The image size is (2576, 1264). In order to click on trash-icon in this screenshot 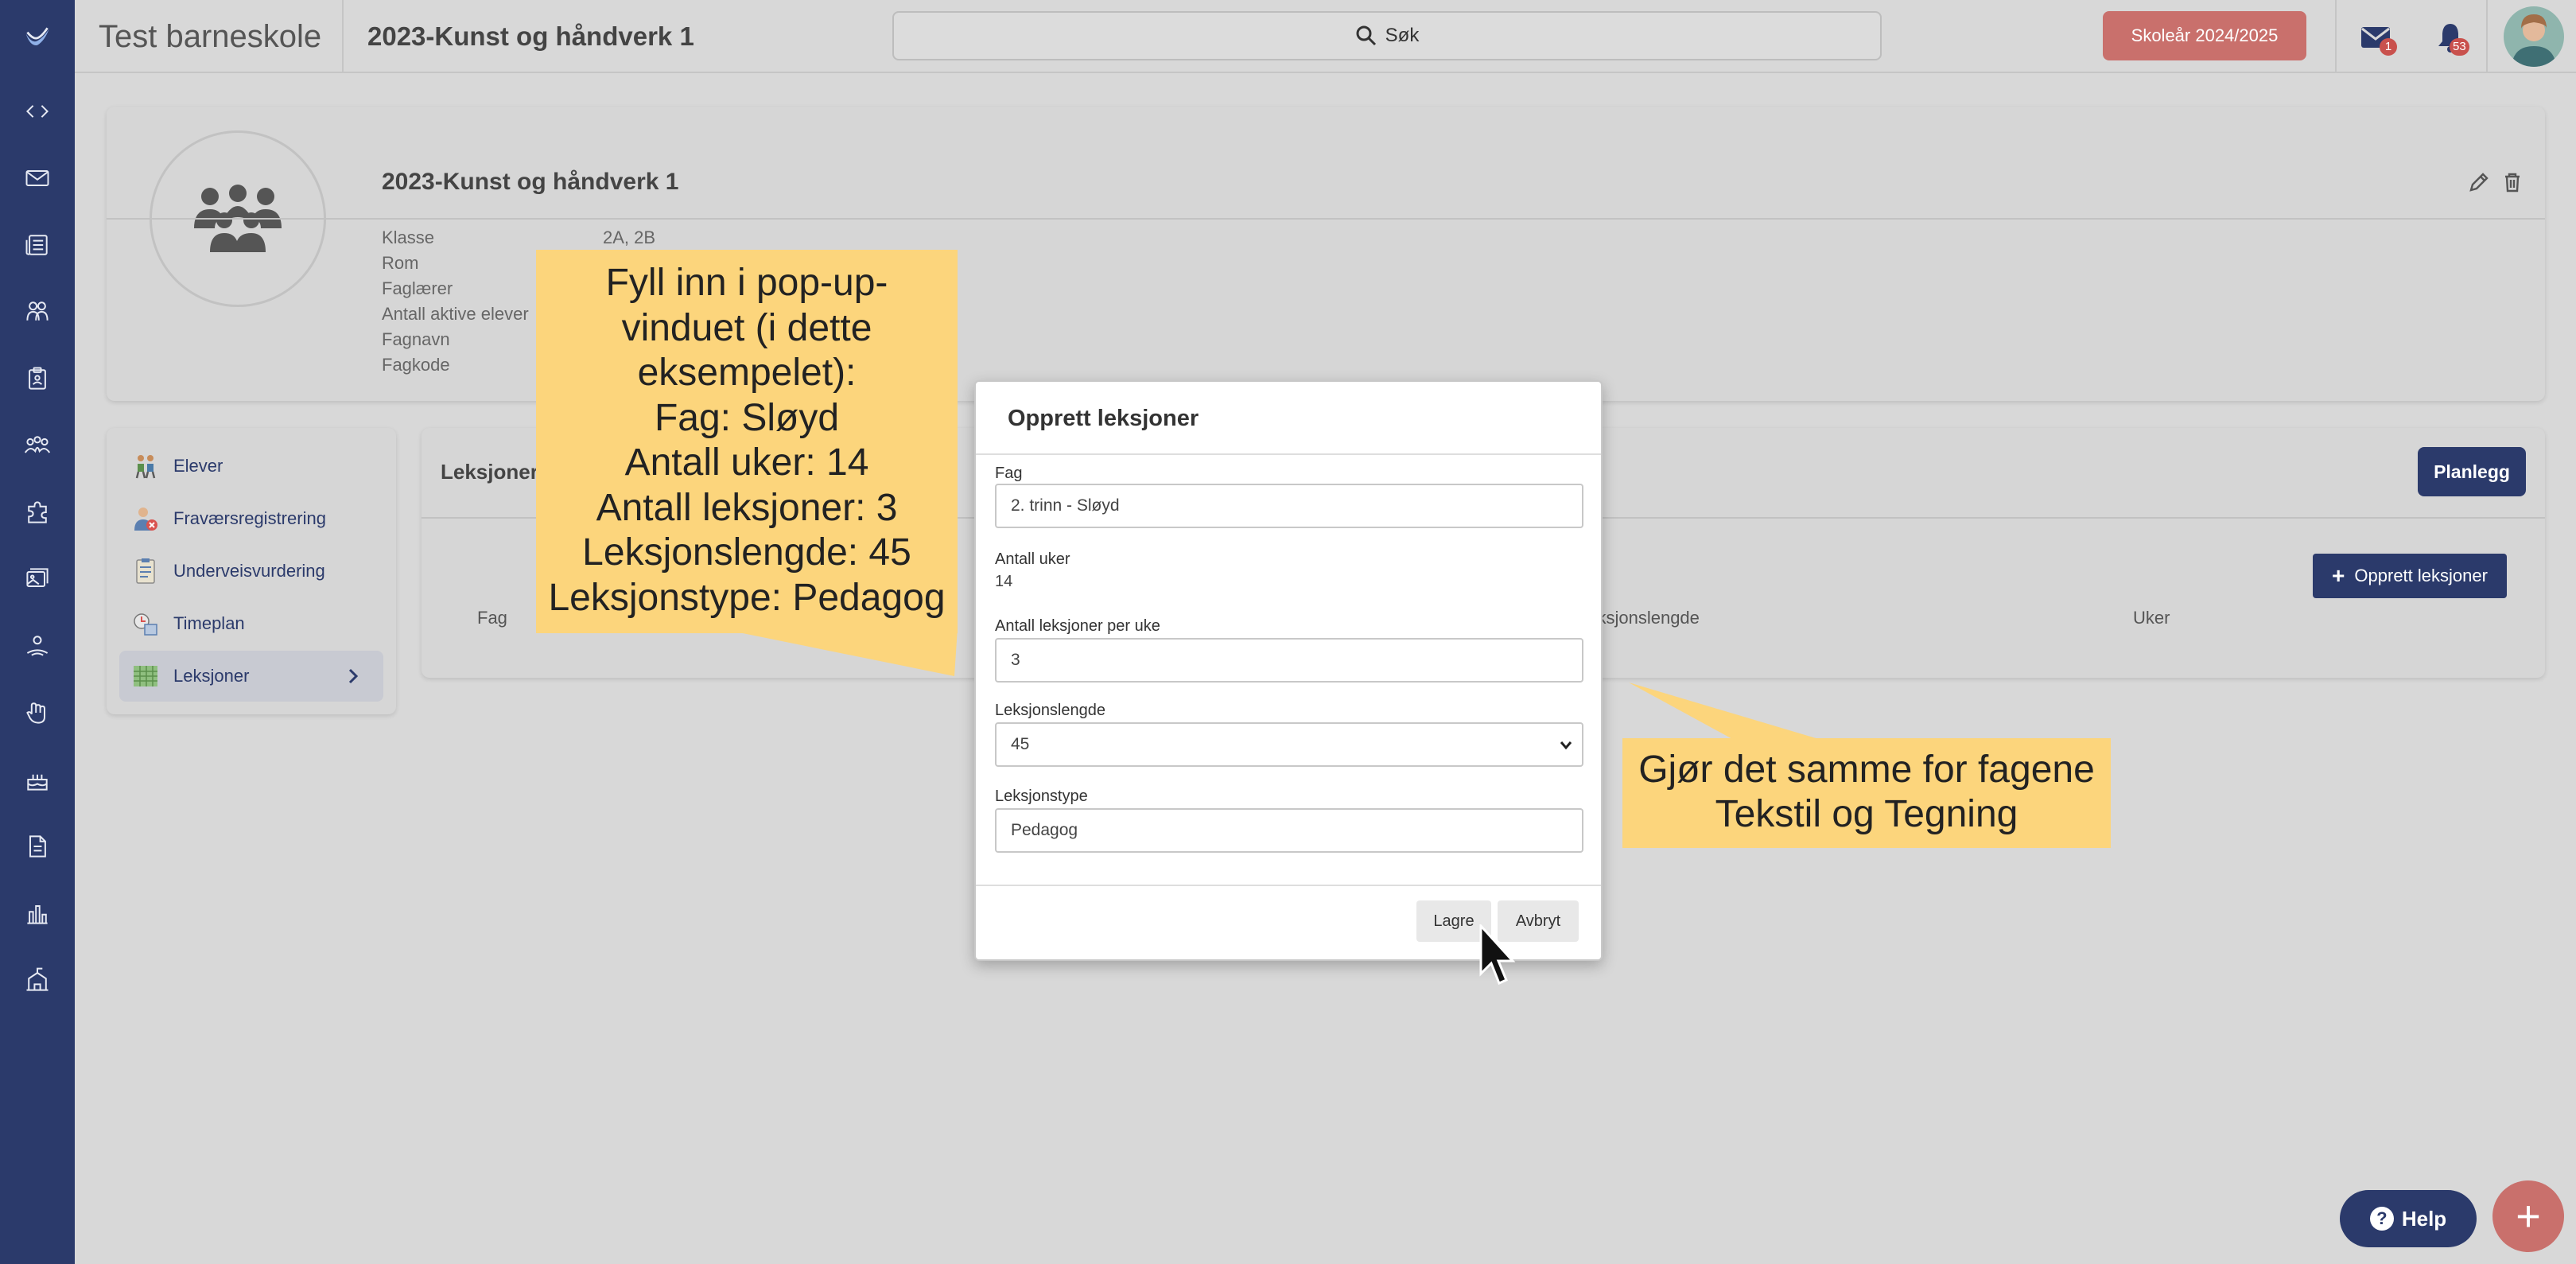, I will do `click(2512, 182)`.